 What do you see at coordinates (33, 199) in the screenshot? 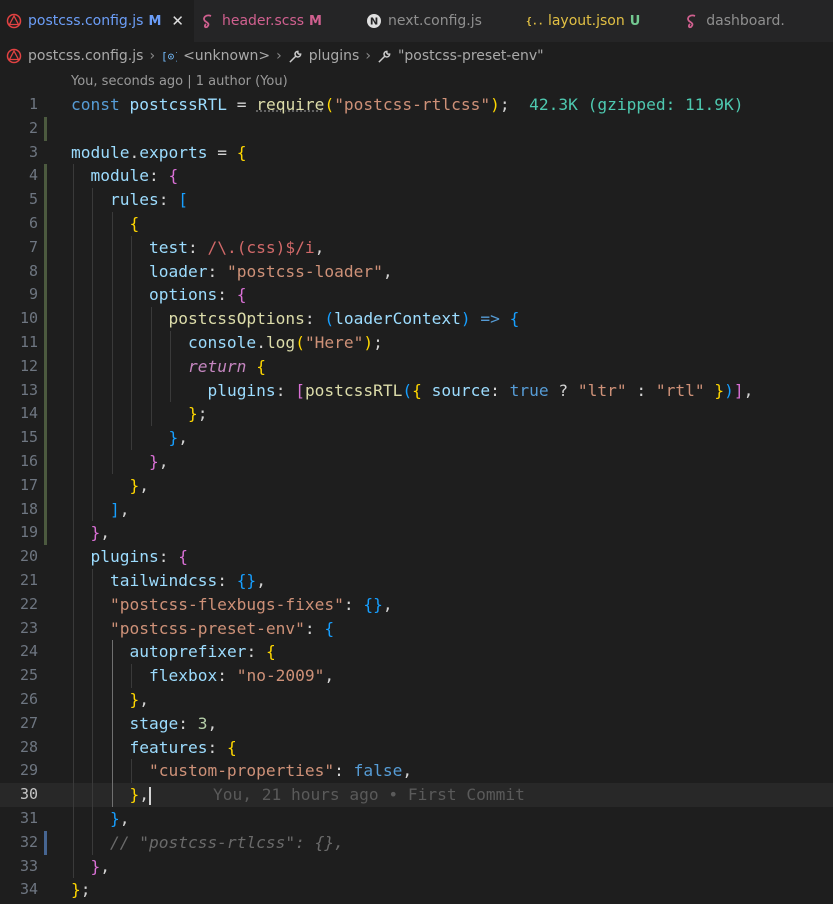
I see `line-number: 5` at bounding box center [33, 199].